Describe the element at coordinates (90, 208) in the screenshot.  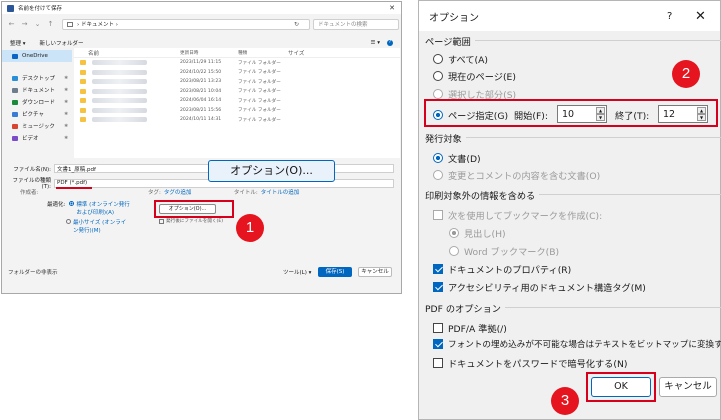
I see `optimize-standard-option: 最適化: 標準 (オンライン発行および印刷)(A)` at that location.